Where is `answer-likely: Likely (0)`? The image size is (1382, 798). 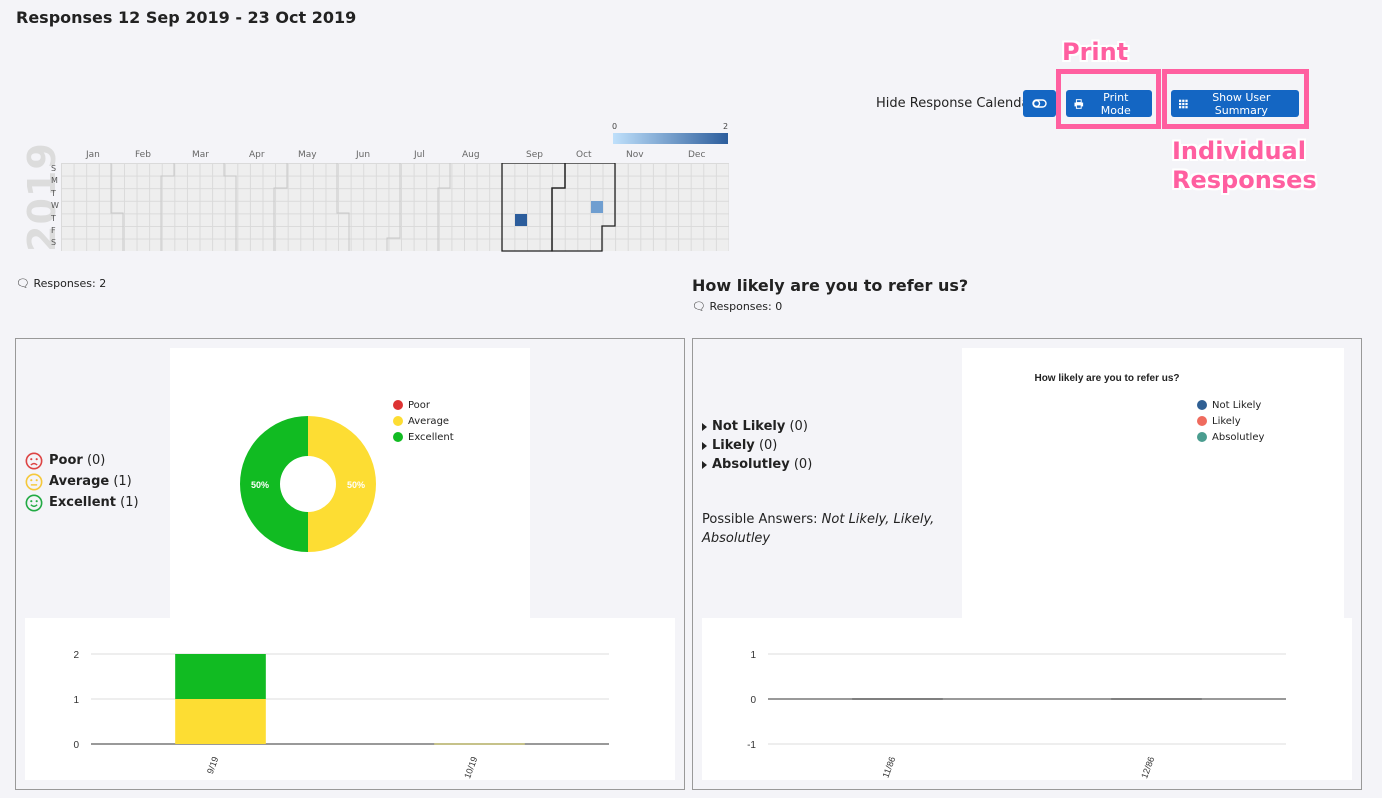
answer-likely: Likely (0) is located at coordinates (757, 445).